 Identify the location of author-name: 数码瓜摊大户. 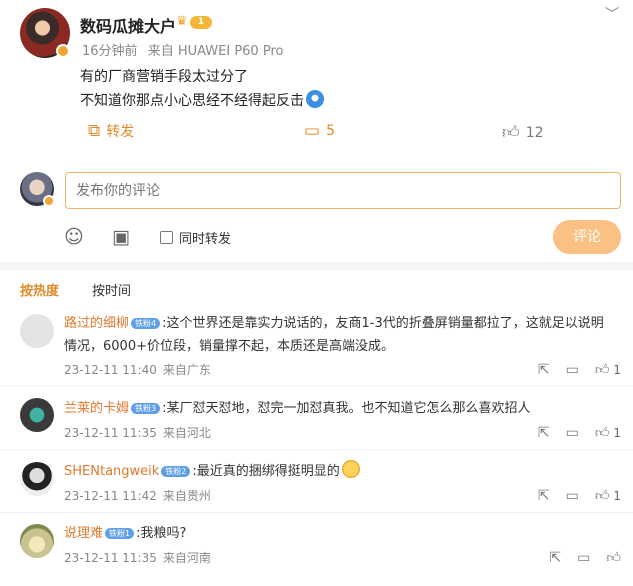
(128, 25).